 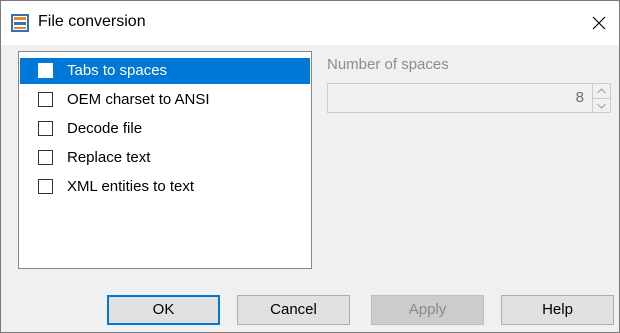 I want to click on spin-down-button, so click(x=601, y=106).